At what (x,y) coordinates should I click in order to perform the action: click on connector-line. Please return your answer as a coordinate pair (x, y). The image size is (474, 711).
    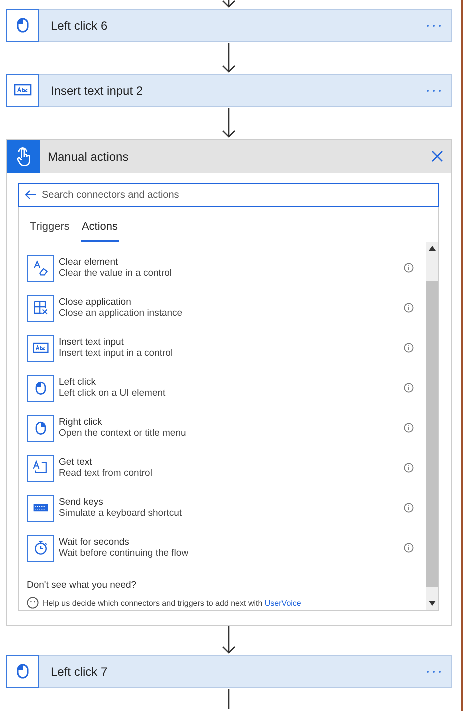
    Looking at the image, I should click on (229, 699).